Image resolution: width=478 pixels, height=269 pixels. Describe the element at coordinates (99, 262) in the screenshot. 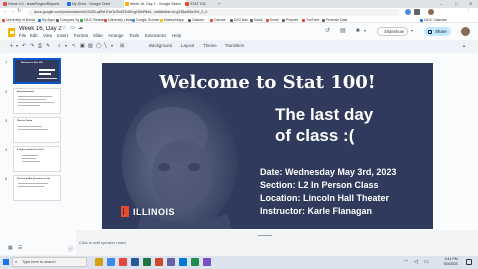

I see `file-explorer-icon` at that location.